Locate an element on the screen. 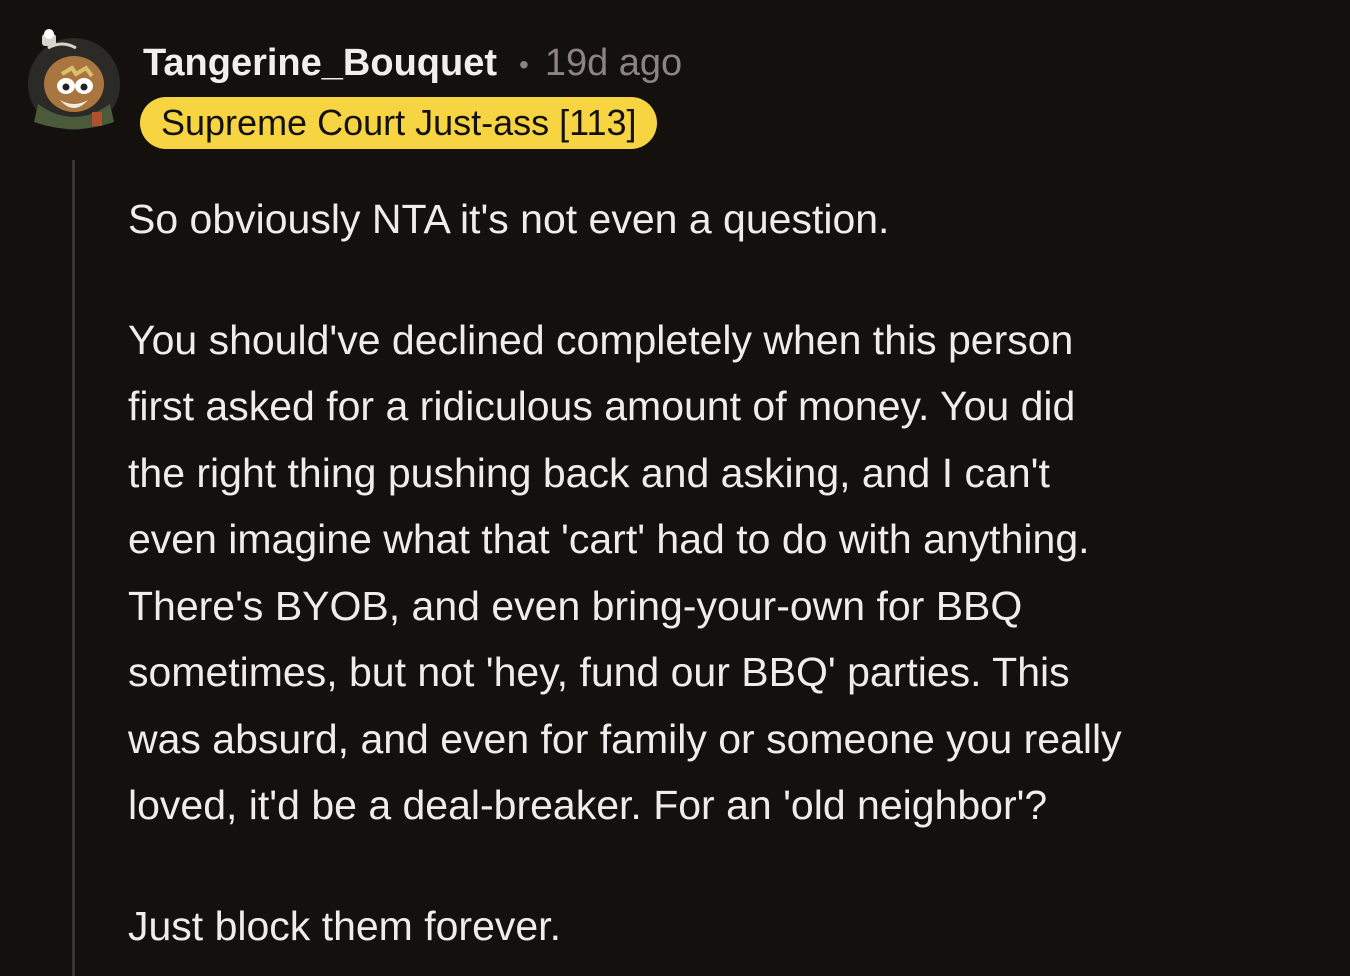 The height and width of the screenshot is (976, 1350). avatar-image is located at coordinates (74, 79).